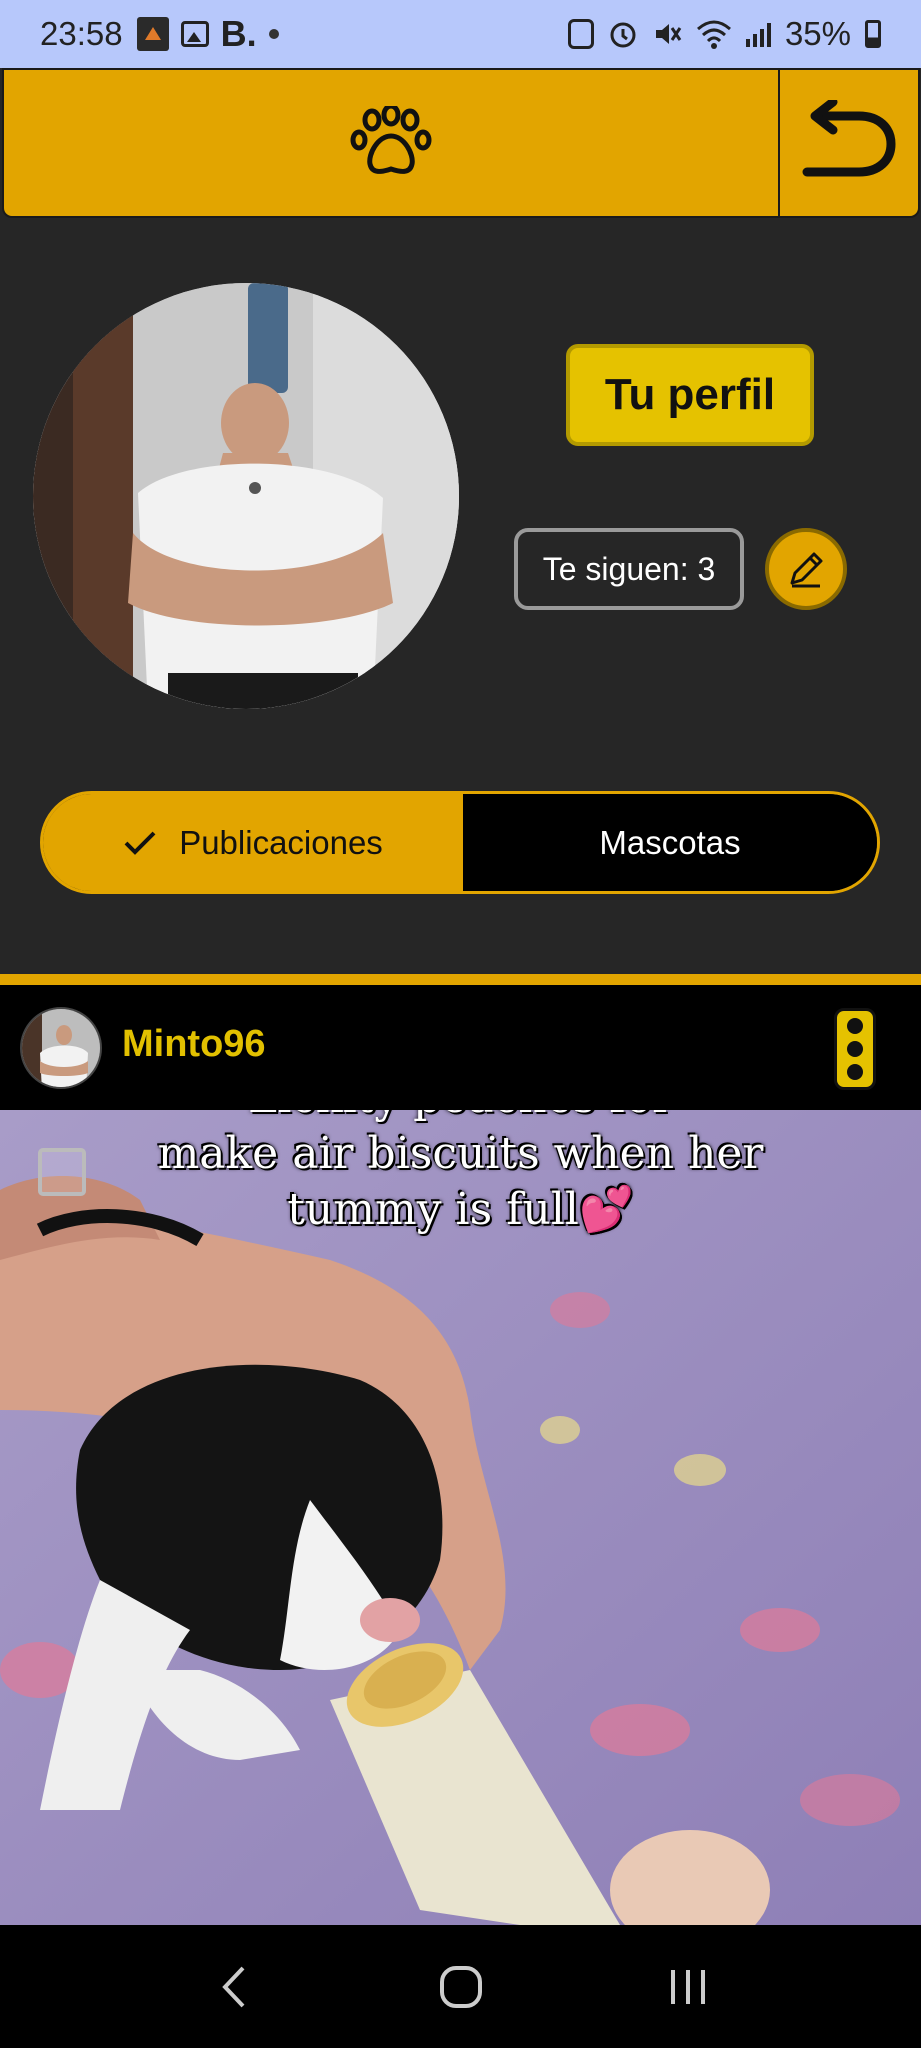 The height and width of the screenshot is (2048, 921). Describe the element at coordinates (281, 842) in the screenshot. I see `tab-publicaciones-label: Publicaciones` at that location.